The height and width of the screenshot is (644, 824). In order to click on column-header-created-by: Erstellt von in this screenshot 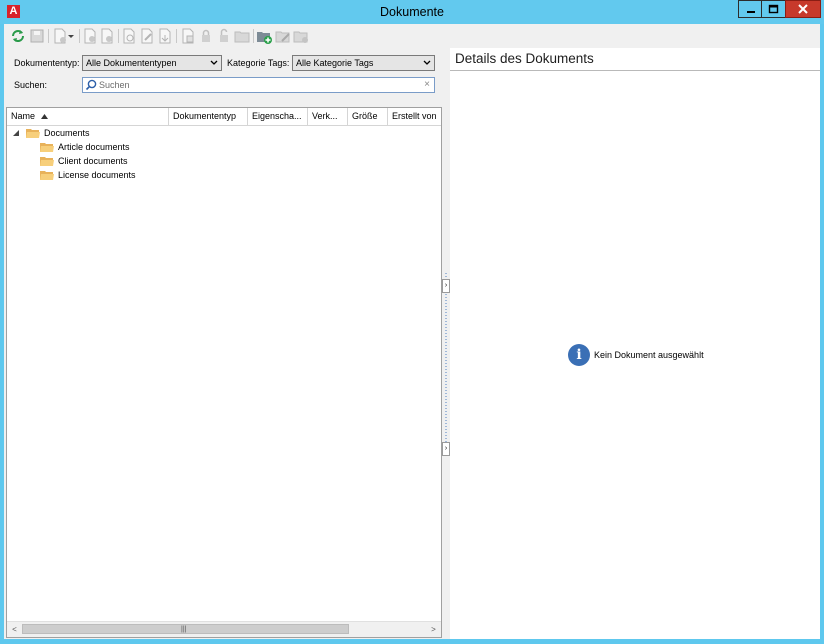, I will do `click(414, 116)`.